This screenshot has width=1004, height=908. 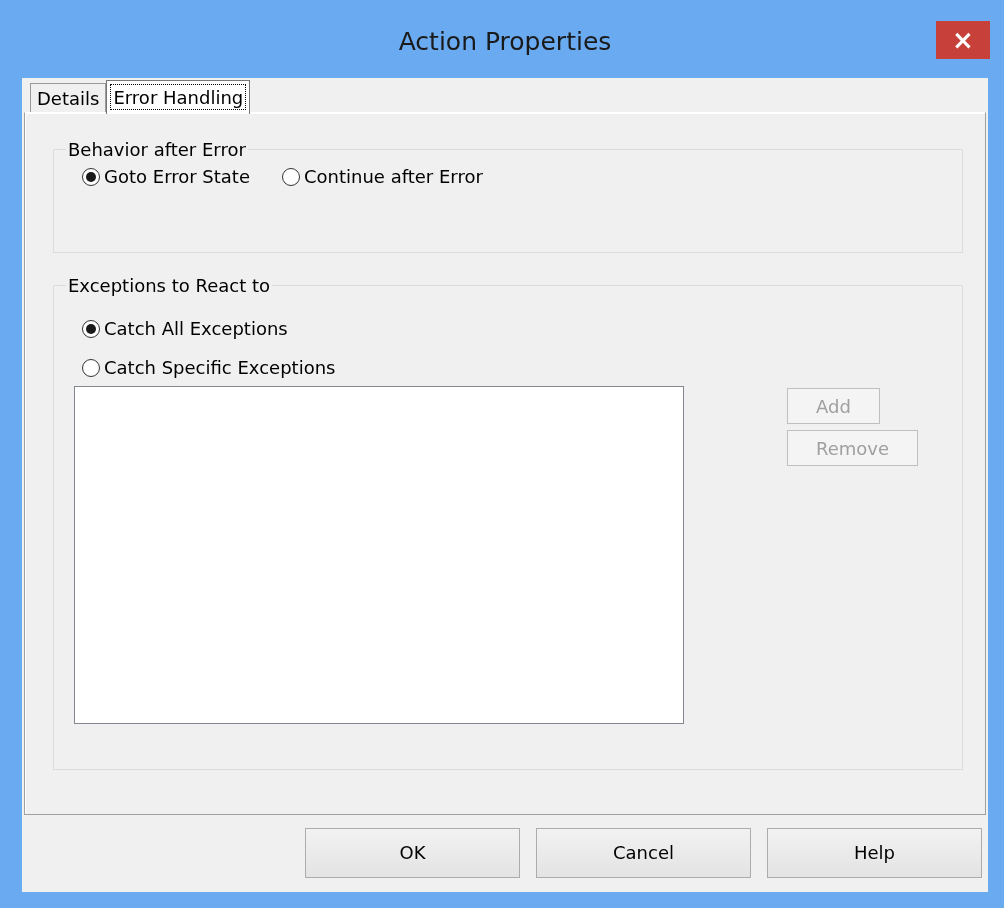 I want to click on dialog-button: Help, so click(x=874, y=852).